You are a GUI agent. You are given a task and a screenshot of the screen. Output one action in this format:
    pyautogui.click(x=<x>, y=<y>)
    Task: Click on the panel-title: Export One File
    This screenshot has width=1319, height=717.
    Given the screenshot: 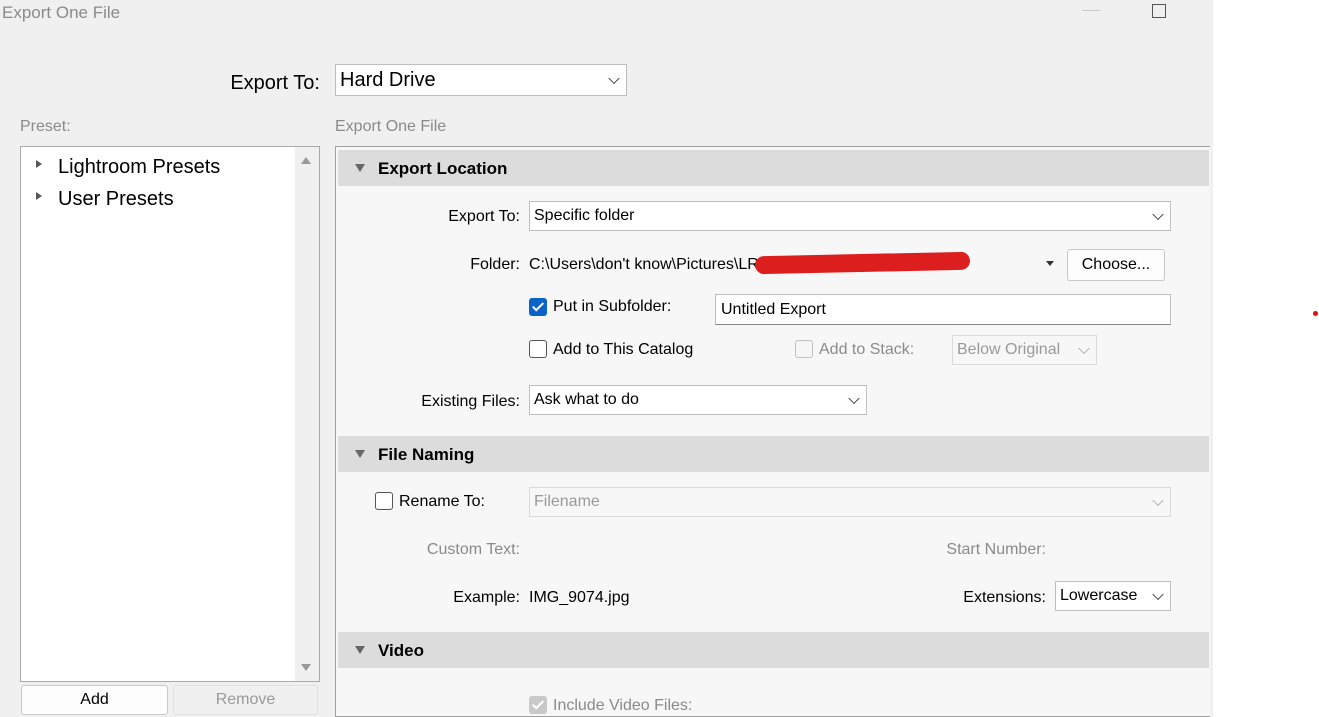 What is the action you would take?
    pyautogui.click(x=391, y=126)
    